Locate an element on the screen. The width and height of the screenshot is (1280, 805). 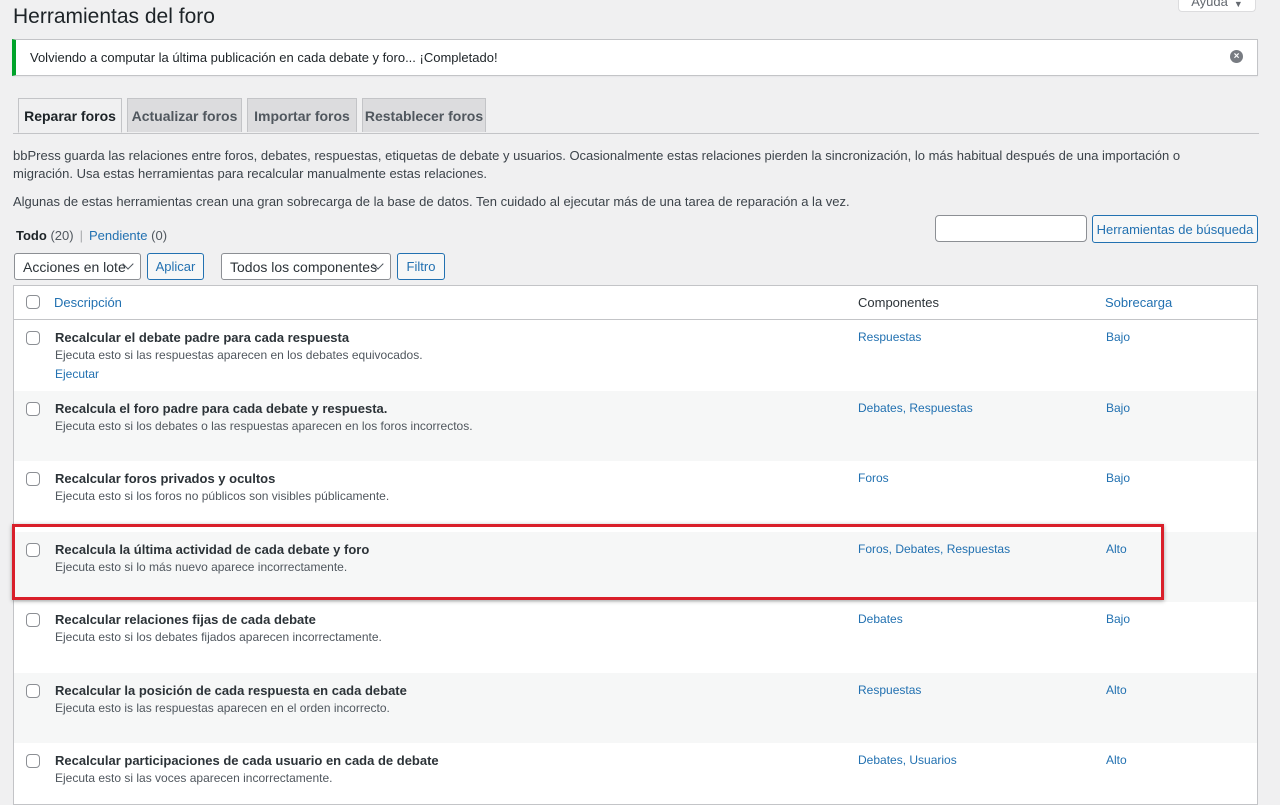
components-select: Todos los componentes is located at coordinates (306, 266).